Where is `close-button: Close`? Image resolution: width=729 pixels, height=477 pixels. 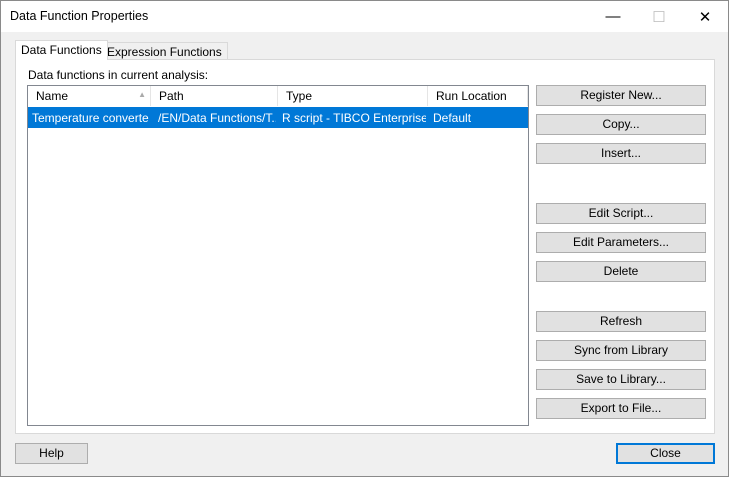
close-button: Close is located at coordinates (665, 453).